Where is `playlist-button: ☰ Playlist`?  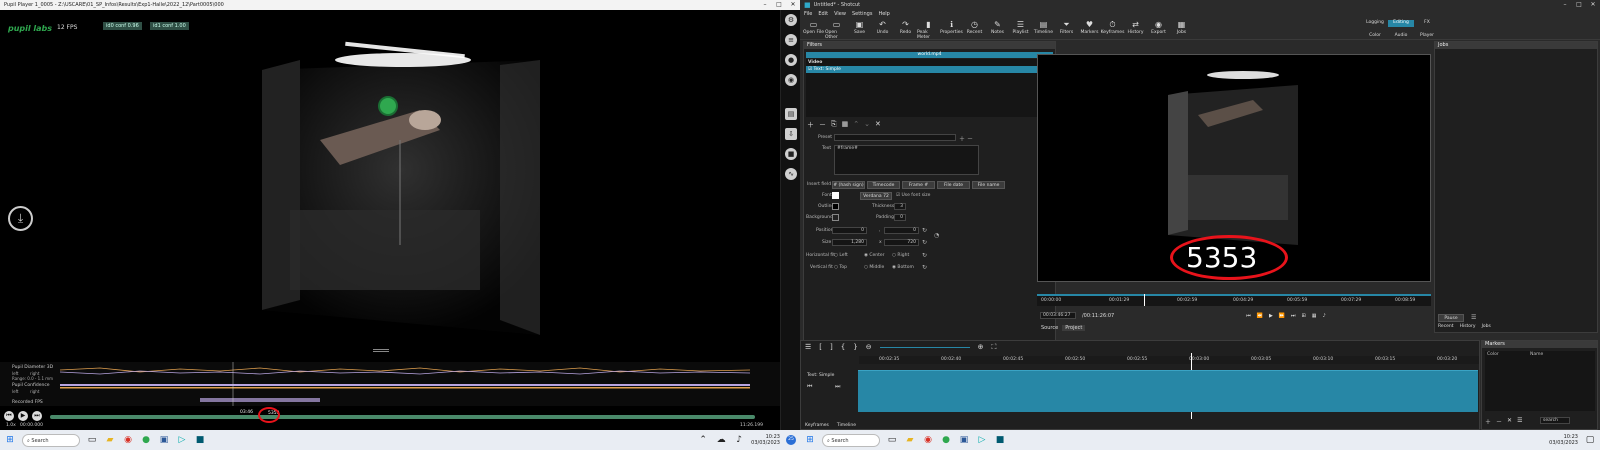 playlist-button: ☰ Playlist is located at coordinates (1020, 28).